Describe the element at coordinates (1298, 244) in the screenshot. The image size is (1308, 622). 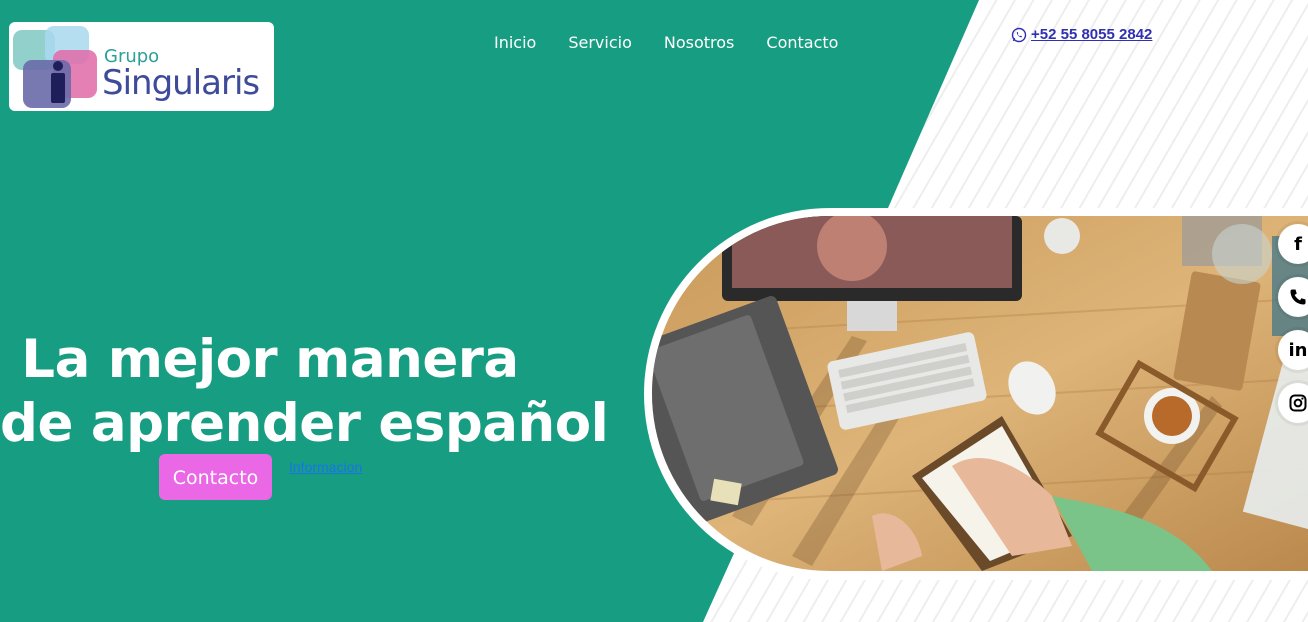
I see `facebook-icon: f` at that location.